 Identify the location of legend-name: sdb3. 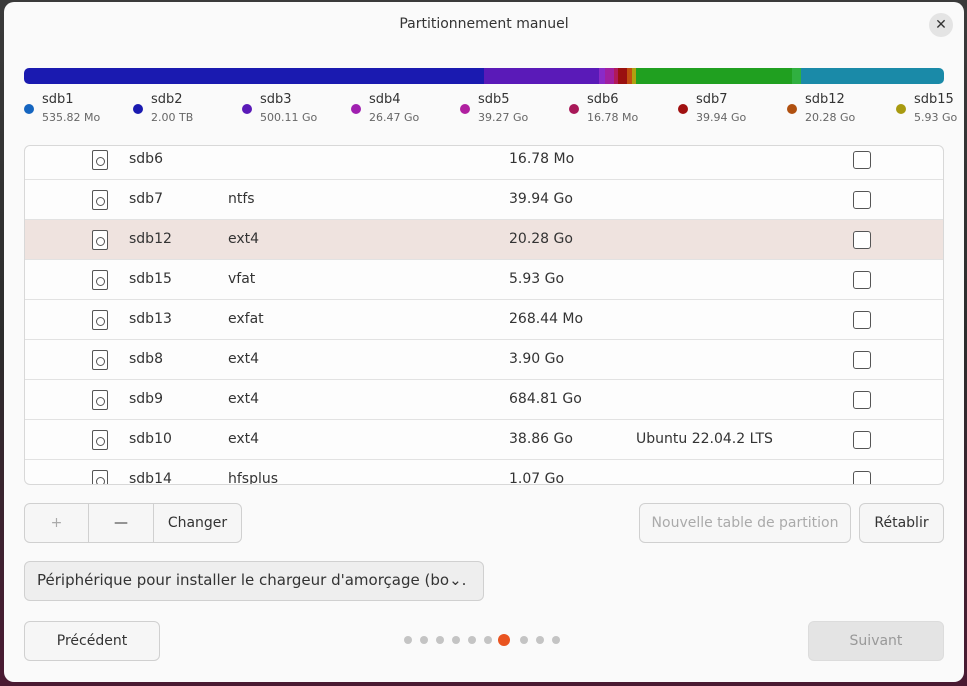
(276, 99).